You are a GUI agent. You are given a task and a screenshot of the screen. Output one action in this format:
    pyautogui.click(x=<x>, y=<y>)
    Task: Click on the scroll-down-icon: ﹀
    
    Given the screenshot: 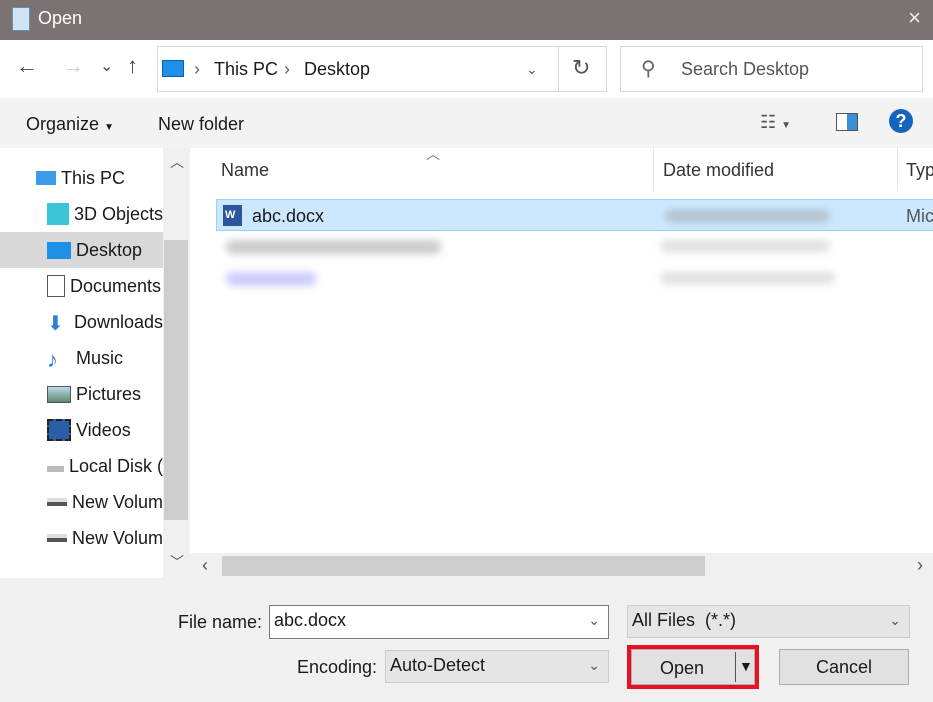 What is the action you would take?
    pyautogui.click(x=177, y=562)
    